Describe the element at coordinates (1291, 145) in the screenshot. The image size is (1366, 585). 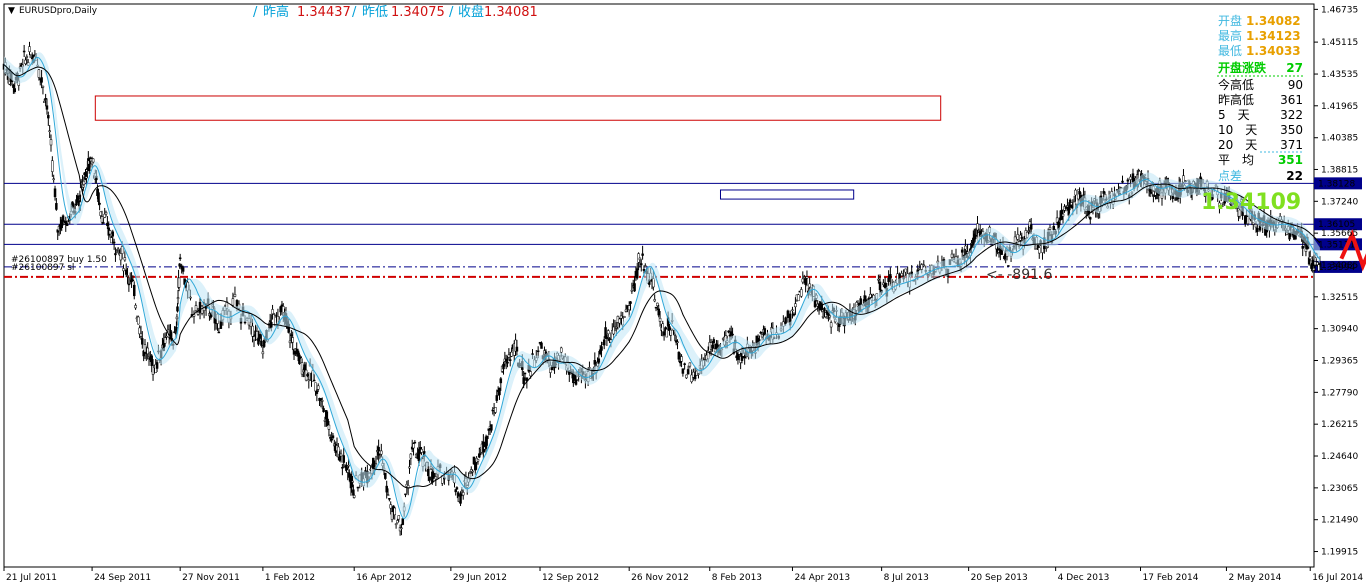
I see `panel-stat-value-4: 371` at that location.